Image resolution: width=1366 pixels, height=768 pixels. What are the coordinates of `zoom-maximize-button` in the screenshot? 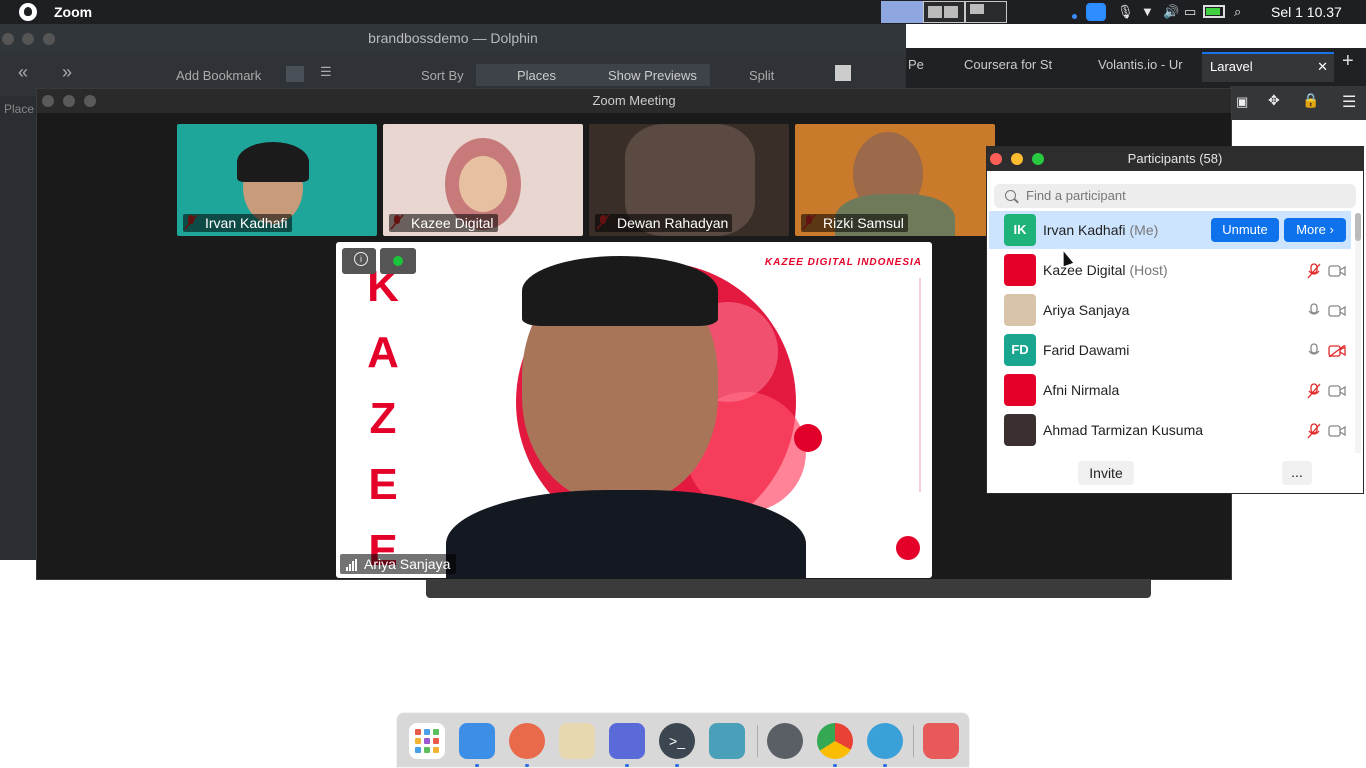 It's located at (90, 101).